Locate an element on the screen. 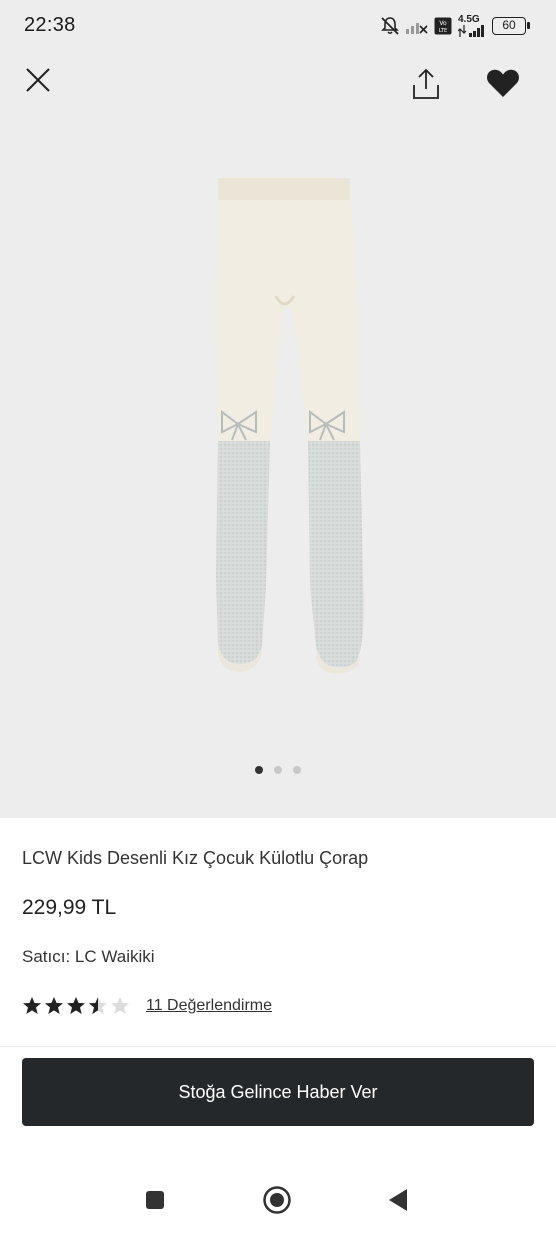 The width and height of the screenshot is (556, 1235). svg-text: LTE is located at coordinates (443, 31).